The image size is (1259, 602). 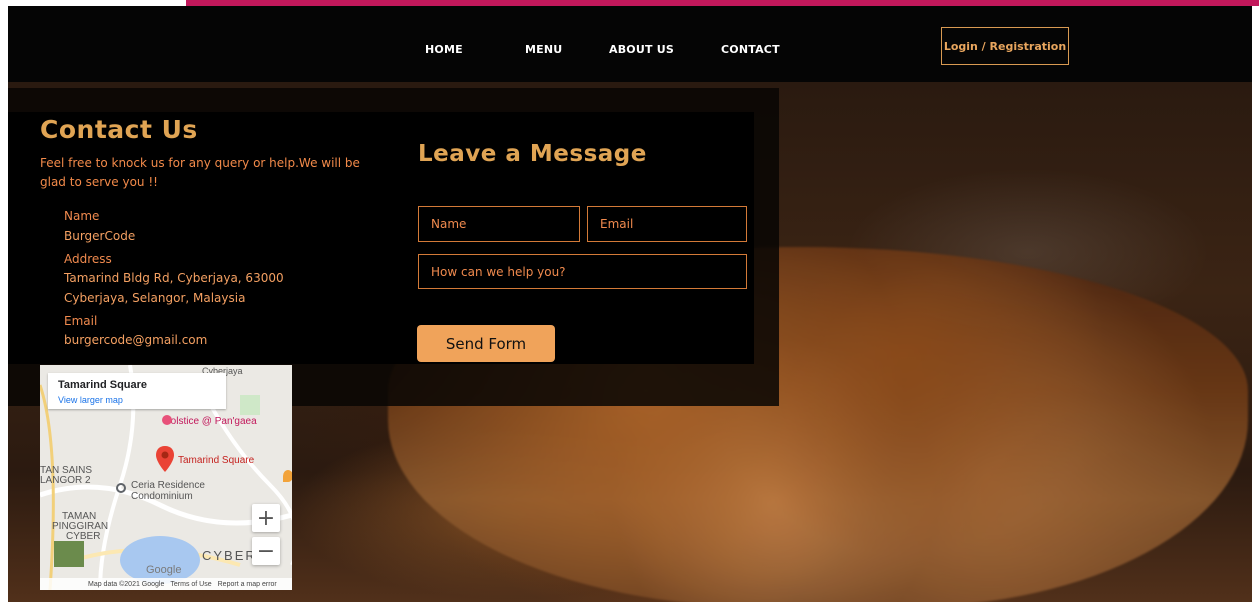 What do you see at coordinates (164, 570) in the screenshot?
I see `google-logo: Google` at bounding box center [164, 570].